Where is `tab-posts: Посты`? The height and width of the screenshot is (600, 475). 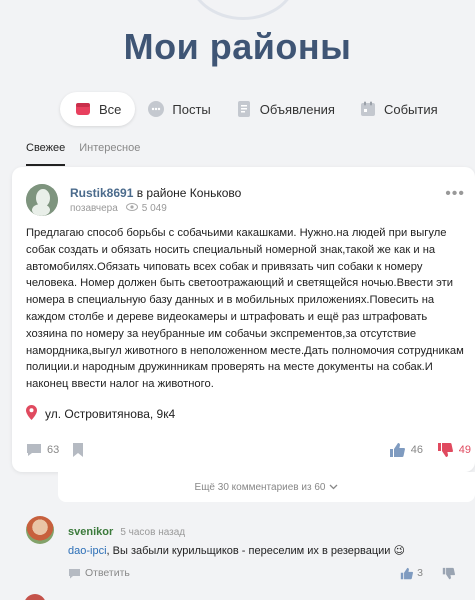
tab-posts: Посты is located at coordinates (178, 109).